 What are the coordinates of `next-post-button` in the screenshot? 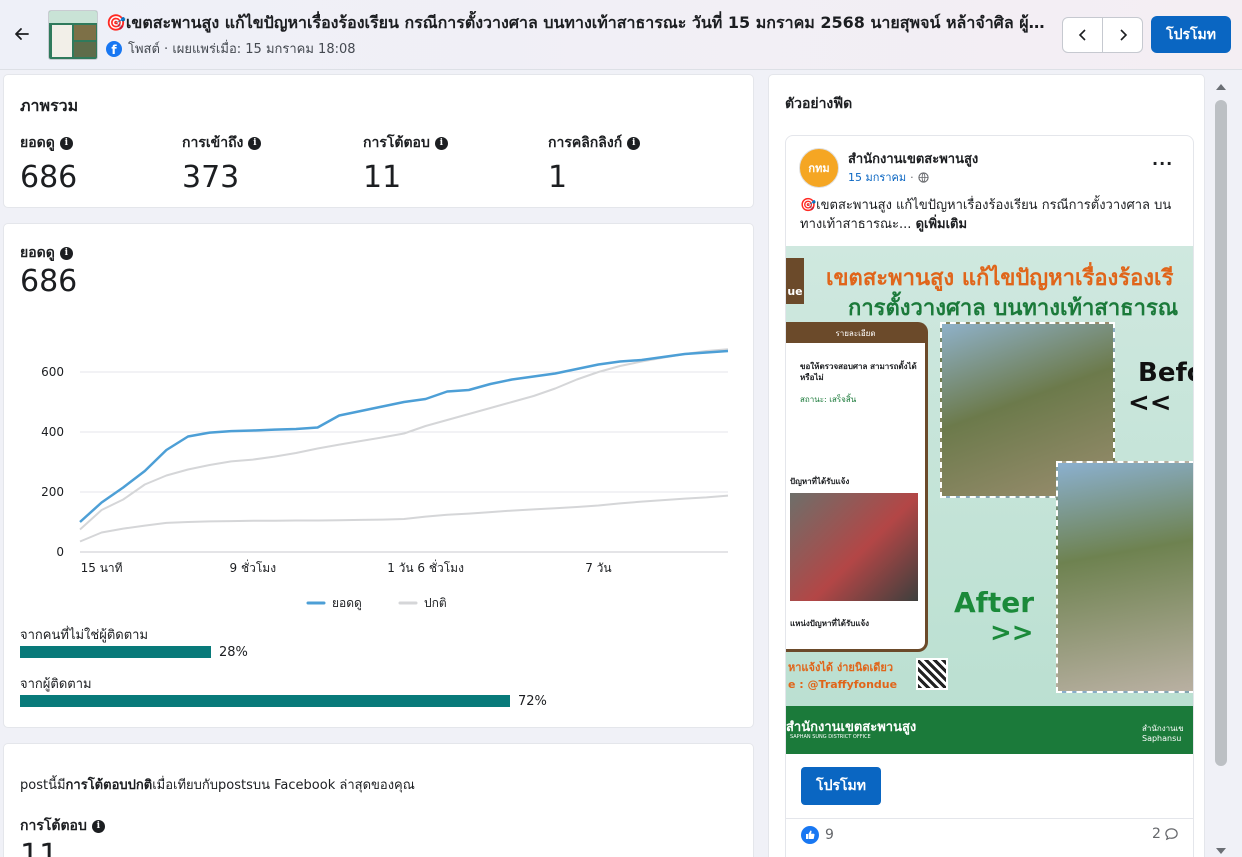 It's located at (1122, 35).